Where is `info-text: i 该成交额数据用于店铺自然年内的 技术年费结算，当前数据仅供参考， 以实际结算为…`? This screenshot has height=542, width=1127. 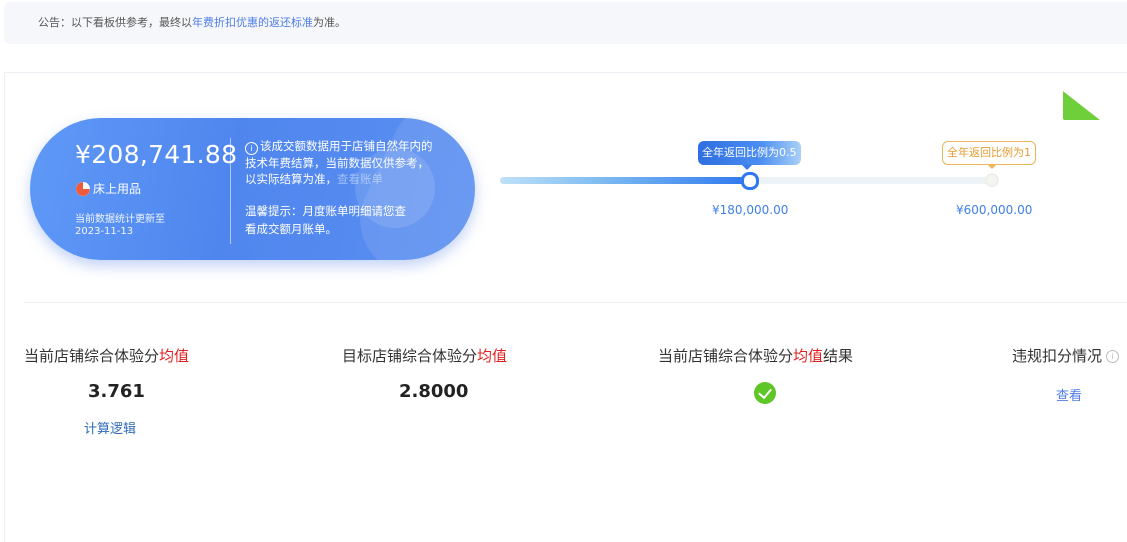 info-text: i 该成交额数据用于店铺自然年内的 技术年费结算，当前数据仅供参考， 以实际结算为… is located at coordinates (355, 162).